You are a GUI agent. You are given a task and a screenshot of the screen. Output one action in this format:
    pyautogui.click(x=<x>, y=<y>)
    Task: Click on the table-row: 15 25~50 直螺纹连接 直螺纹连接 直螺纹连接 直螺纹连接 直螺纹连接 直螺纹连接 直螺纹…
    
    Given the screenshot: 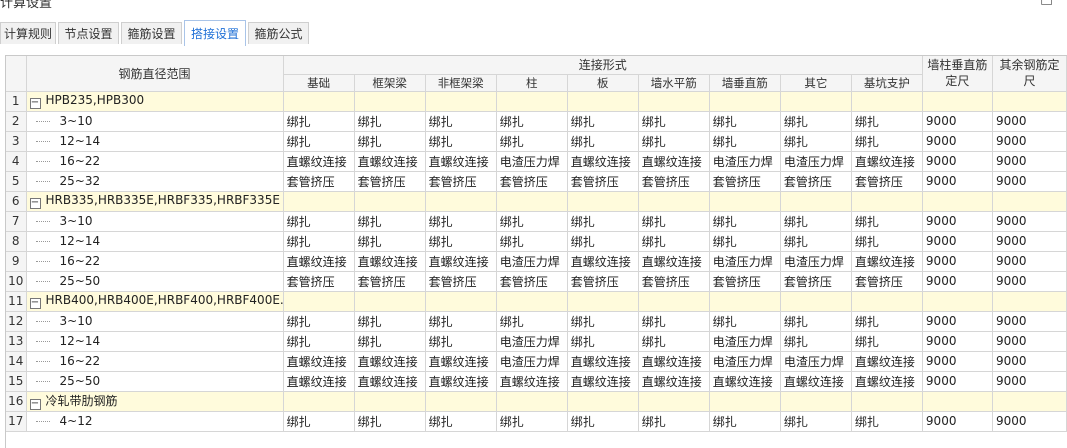 What is the action you would take?
    pyautogui.click(x=536, y=381)
    